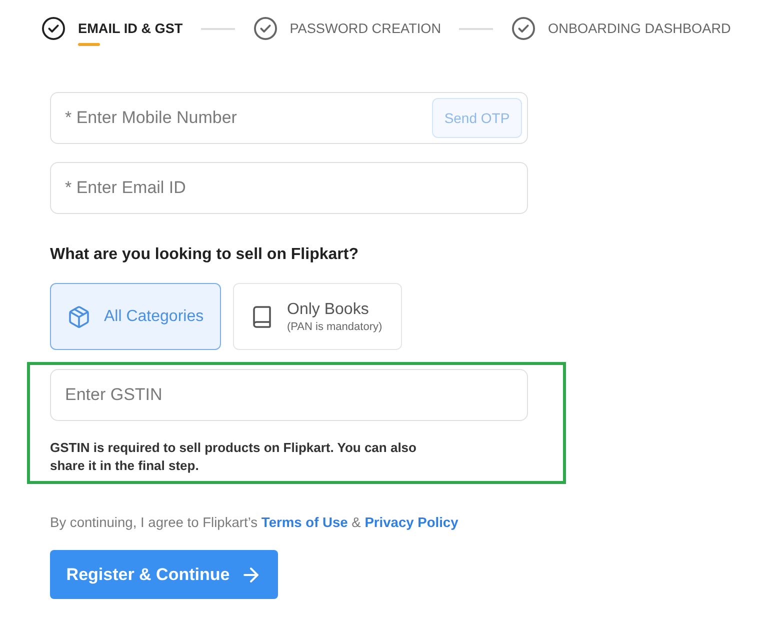 Image resolution: width=768 pixels, height=618 pixels. I want to click on book-icon, so click(262, 316).